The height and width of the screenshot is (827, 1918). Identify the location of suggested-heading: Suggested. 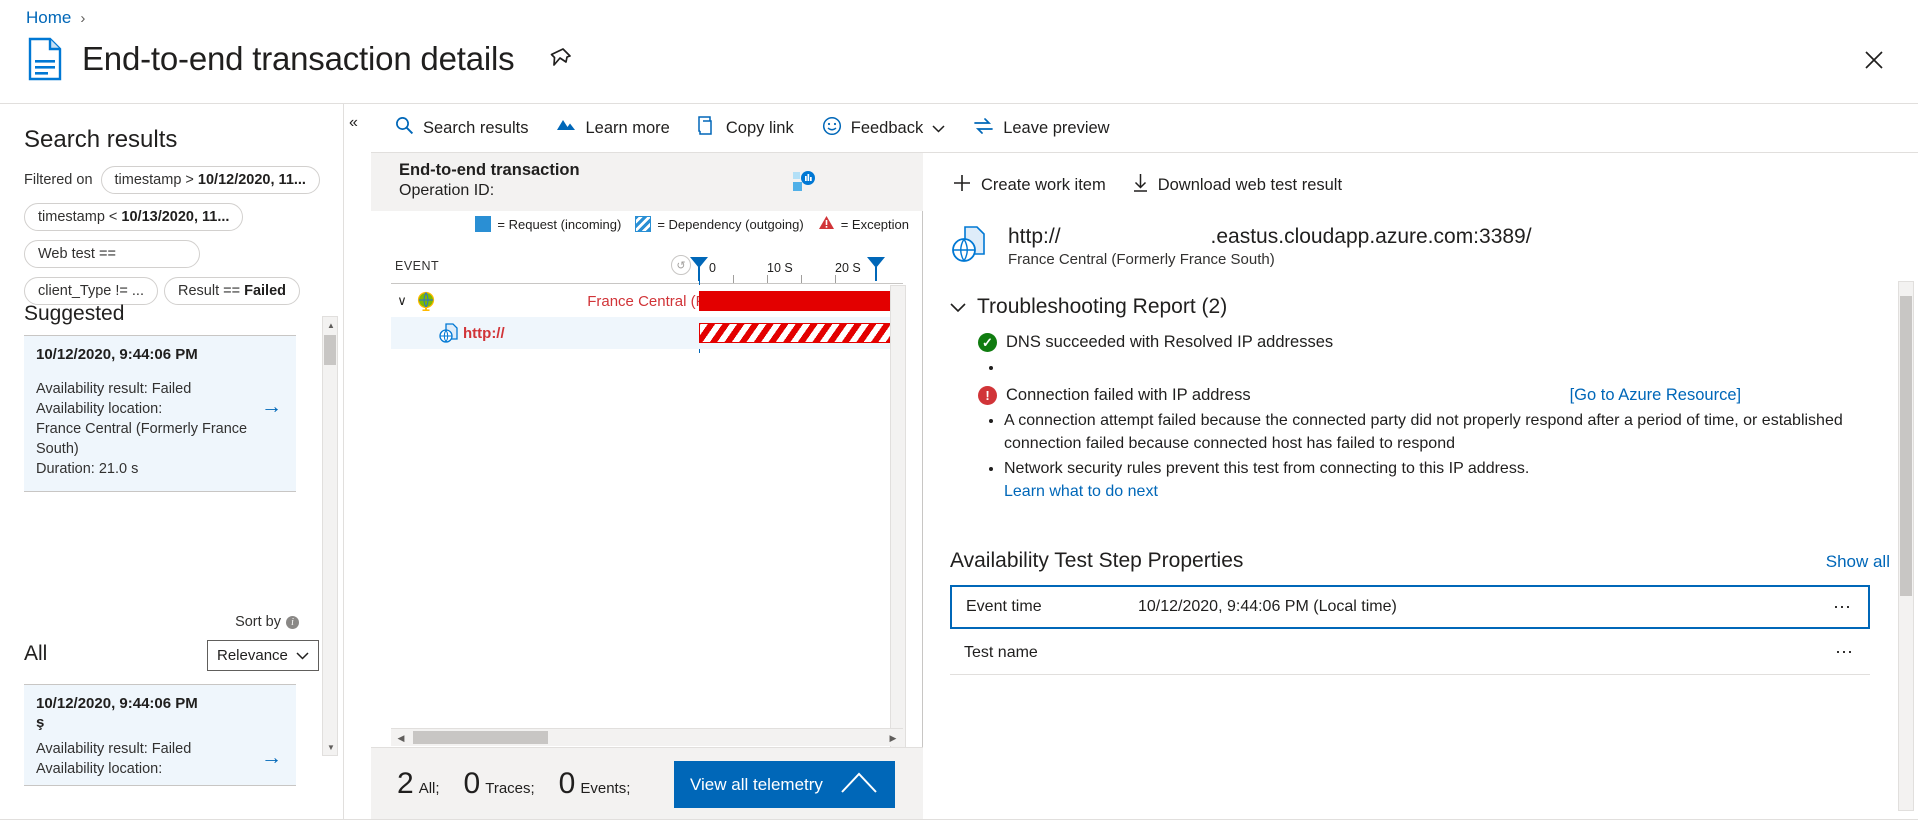
(74, 313).